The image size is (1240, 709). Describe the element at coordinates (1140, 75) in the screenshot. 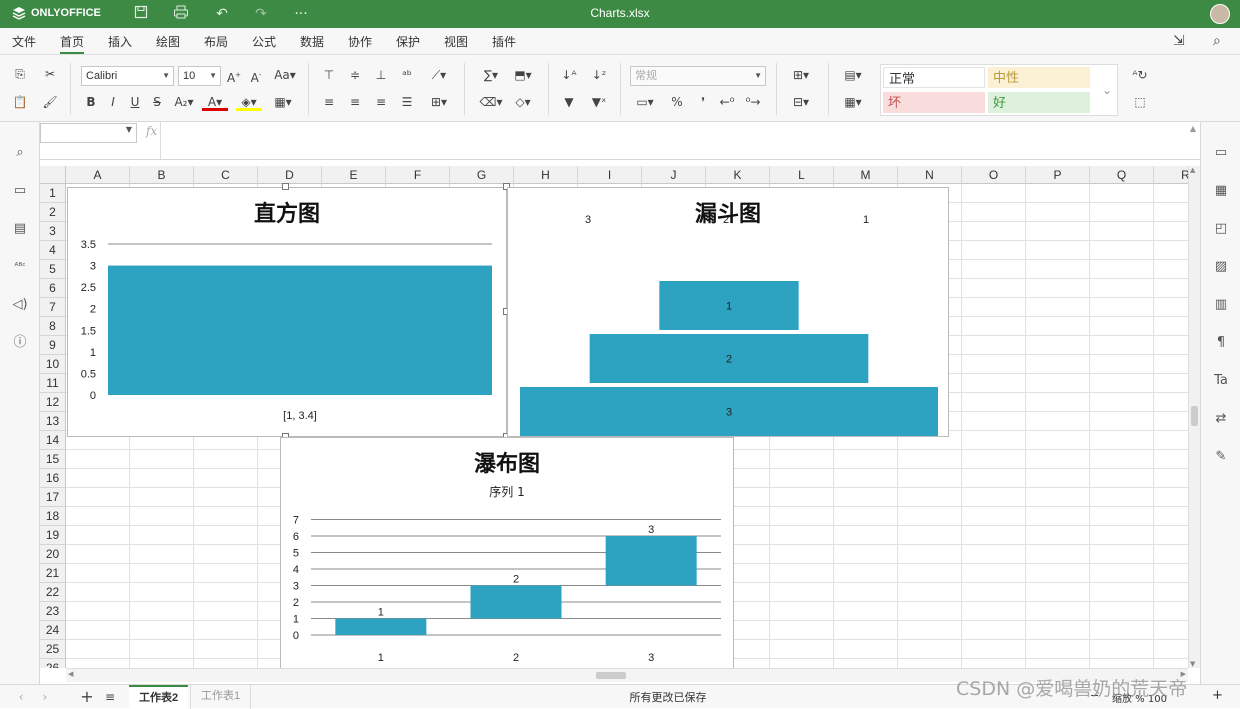

I see `replace-icon: ᴬ↻` at that location.